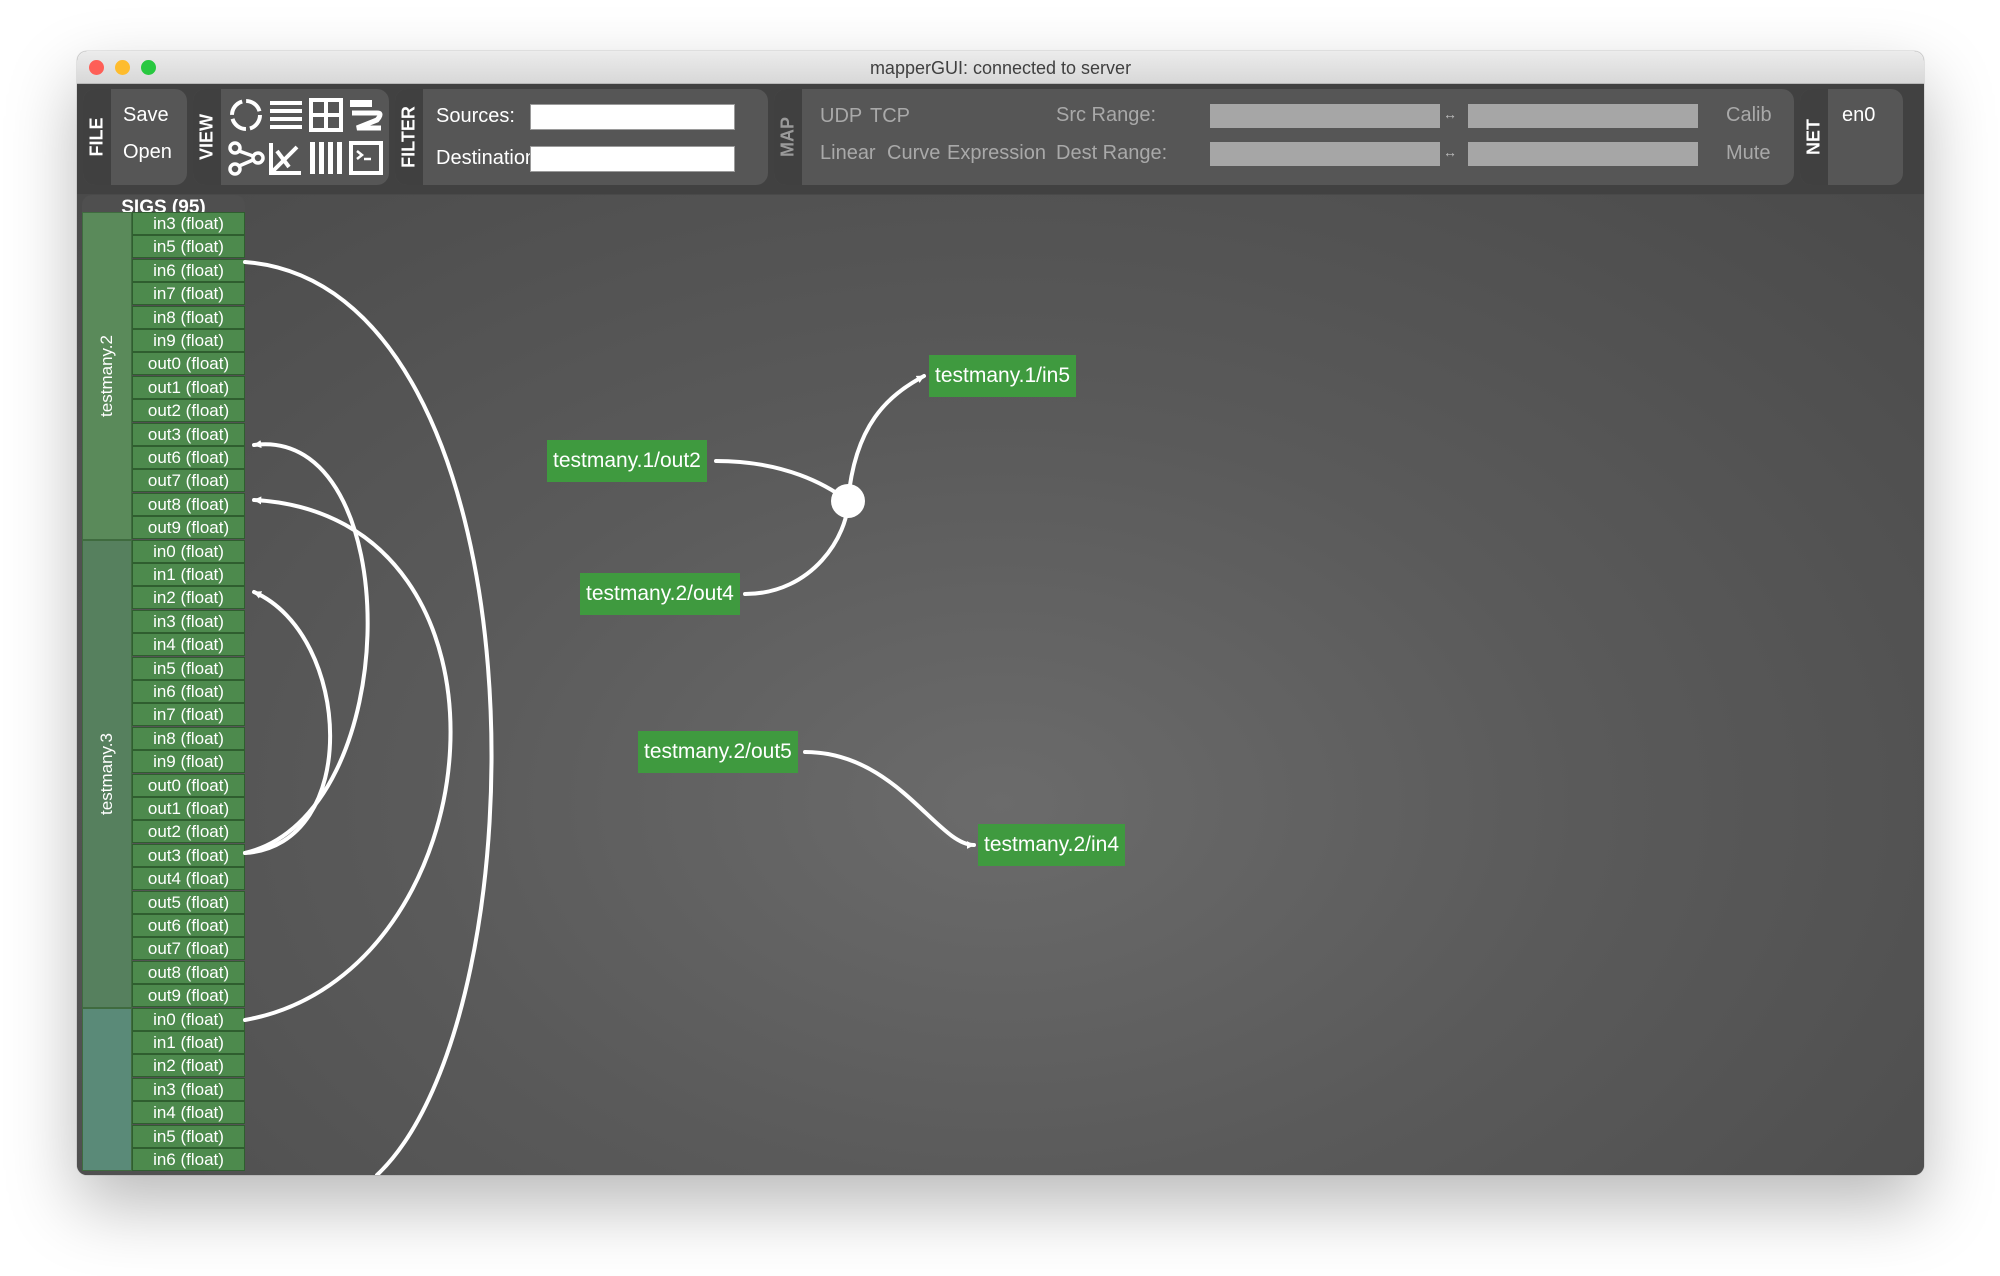  Describe the element at coordinates (409, 137) in the screenshot. I see `filter-tab: FILTER` at that location.